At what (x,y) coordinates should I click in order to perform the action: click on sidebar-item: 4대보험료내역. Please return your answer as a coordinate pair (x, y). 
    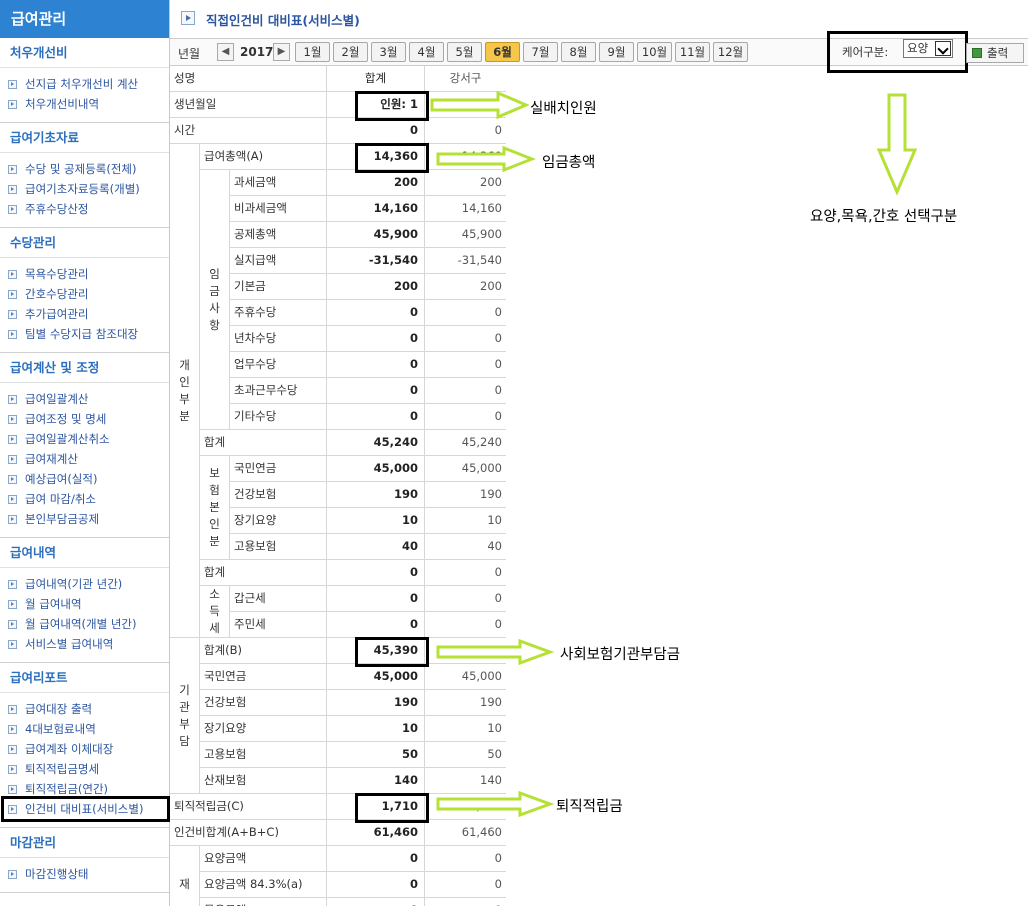
    Looking at the image, I should click on (88, 729).